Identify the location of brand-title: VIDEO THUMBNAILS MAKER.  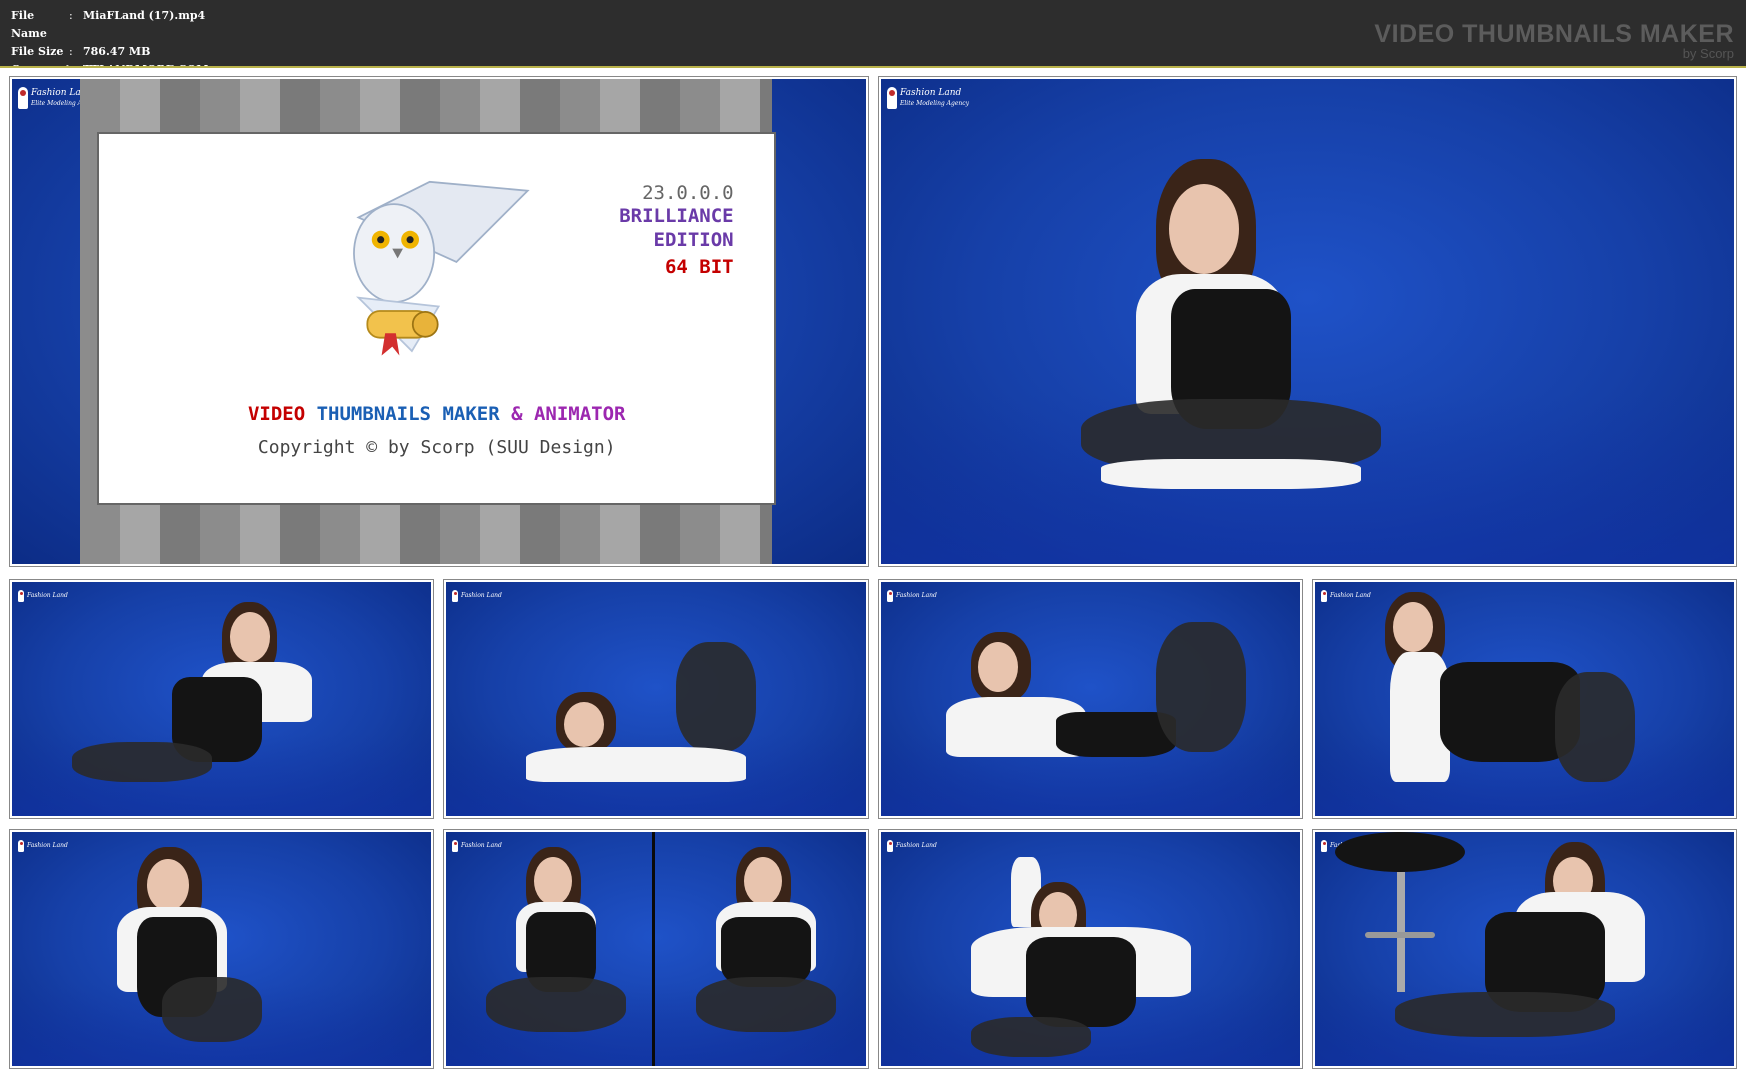
(1554, 34).